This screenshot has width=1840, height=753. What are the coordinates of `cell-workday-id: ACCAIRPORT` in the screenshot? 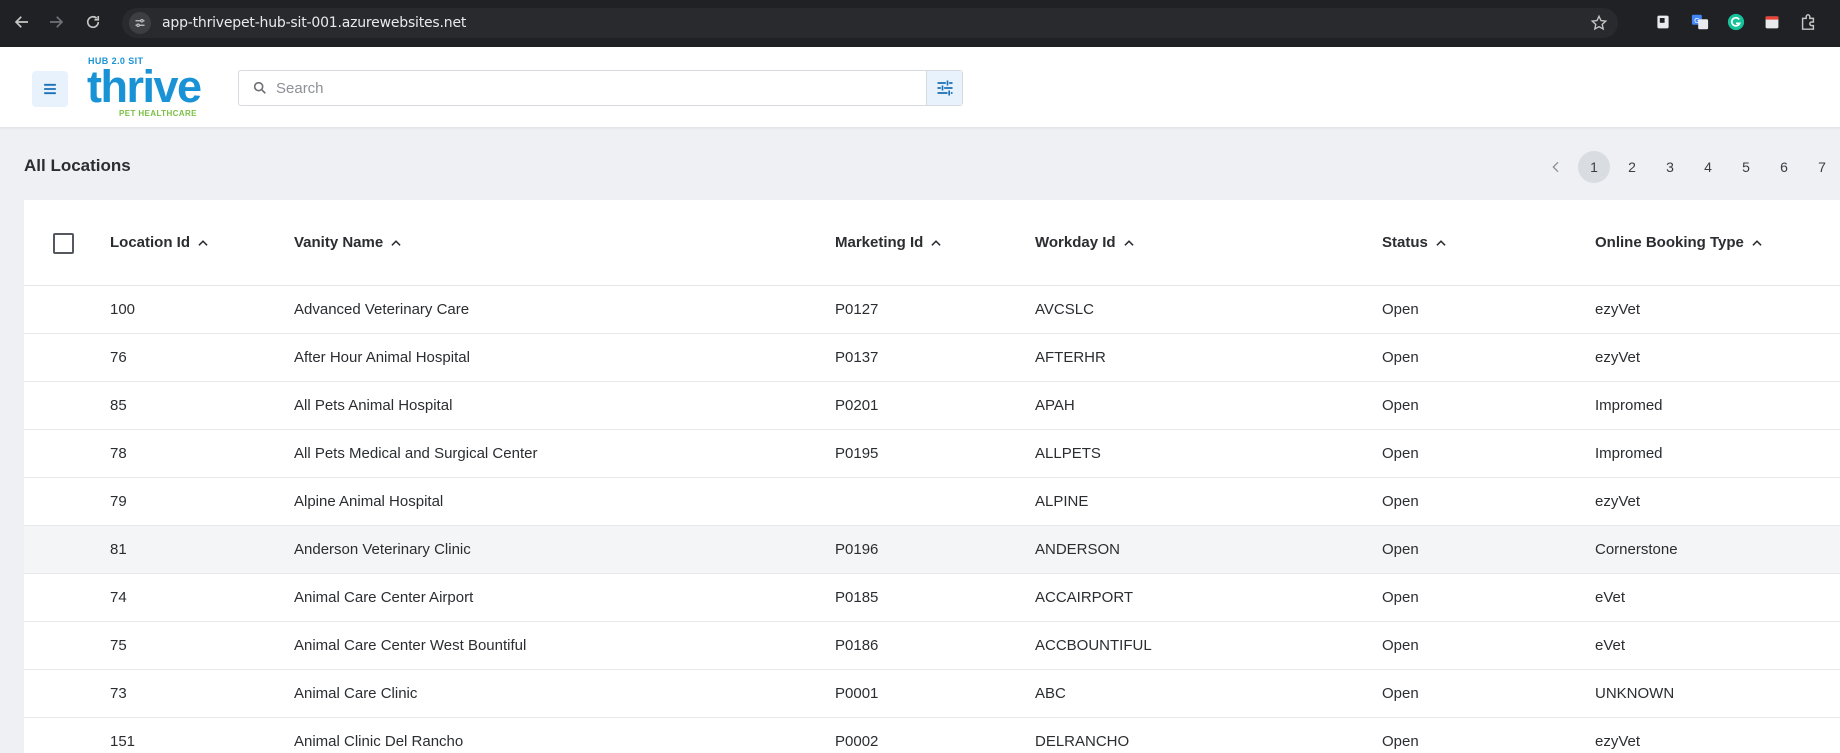 It's located at (1084, 597).